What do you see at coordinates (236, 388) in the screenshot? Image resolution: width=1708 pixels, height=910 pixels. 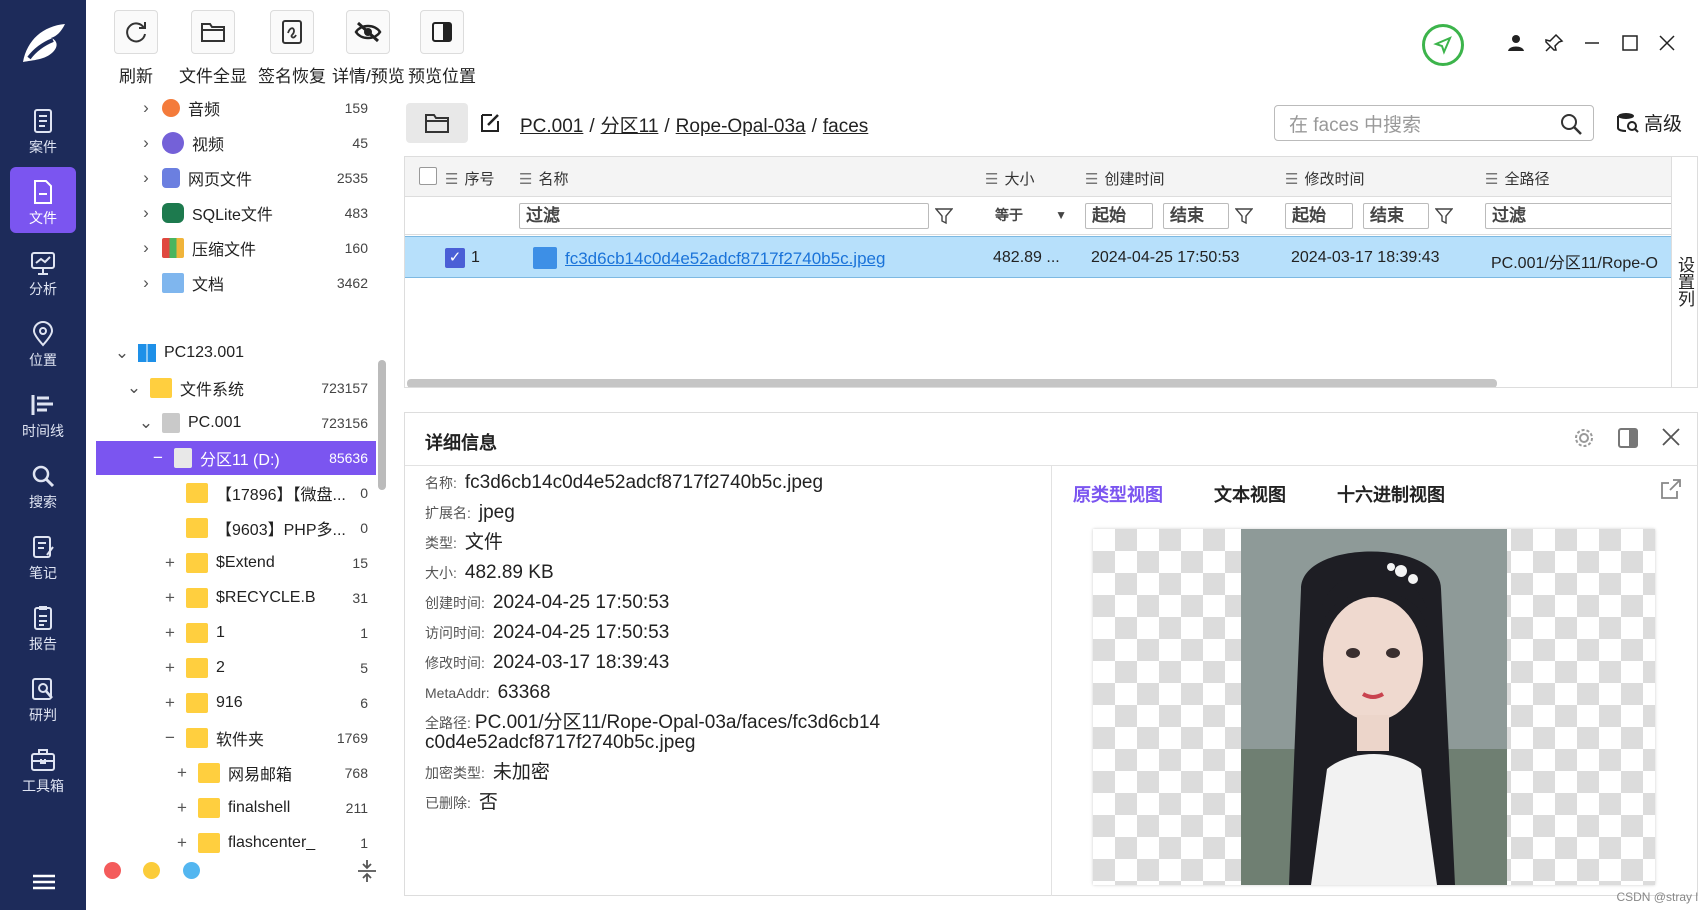 I see `tree-item-filesystem: ⌄ 文件系统 723157` at bounding box center [236, 388].